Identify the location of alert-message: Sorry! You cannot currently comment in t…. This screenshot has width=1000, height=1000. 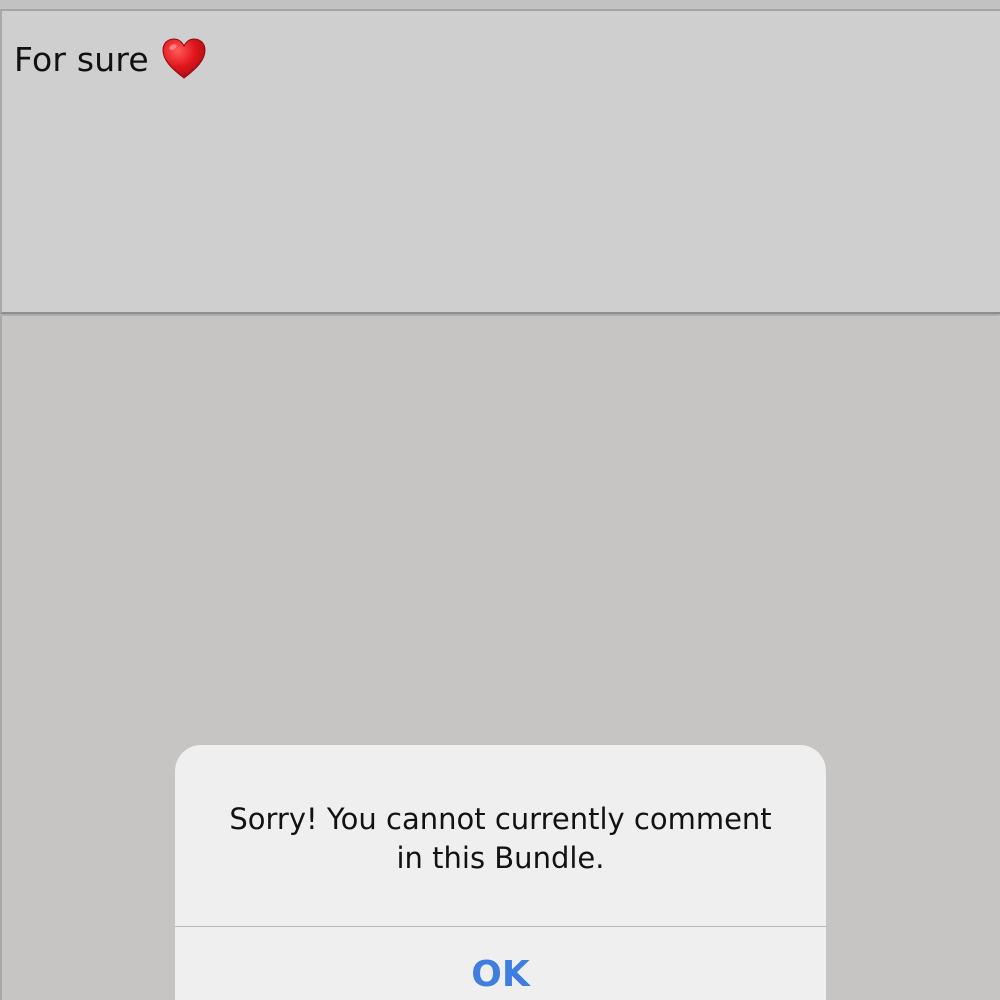
(500, 838).